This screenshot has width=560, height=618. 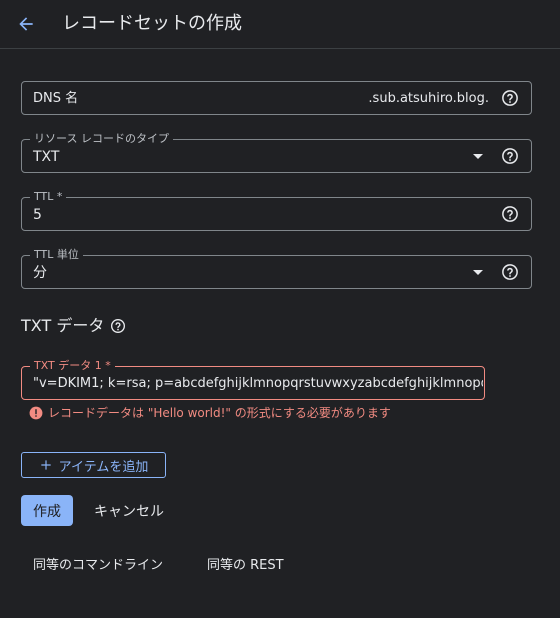 I want to click on txt-data-1-error: レコードデータは "Hello world!" の形式にする必要があります, so click(x=210, y=413).